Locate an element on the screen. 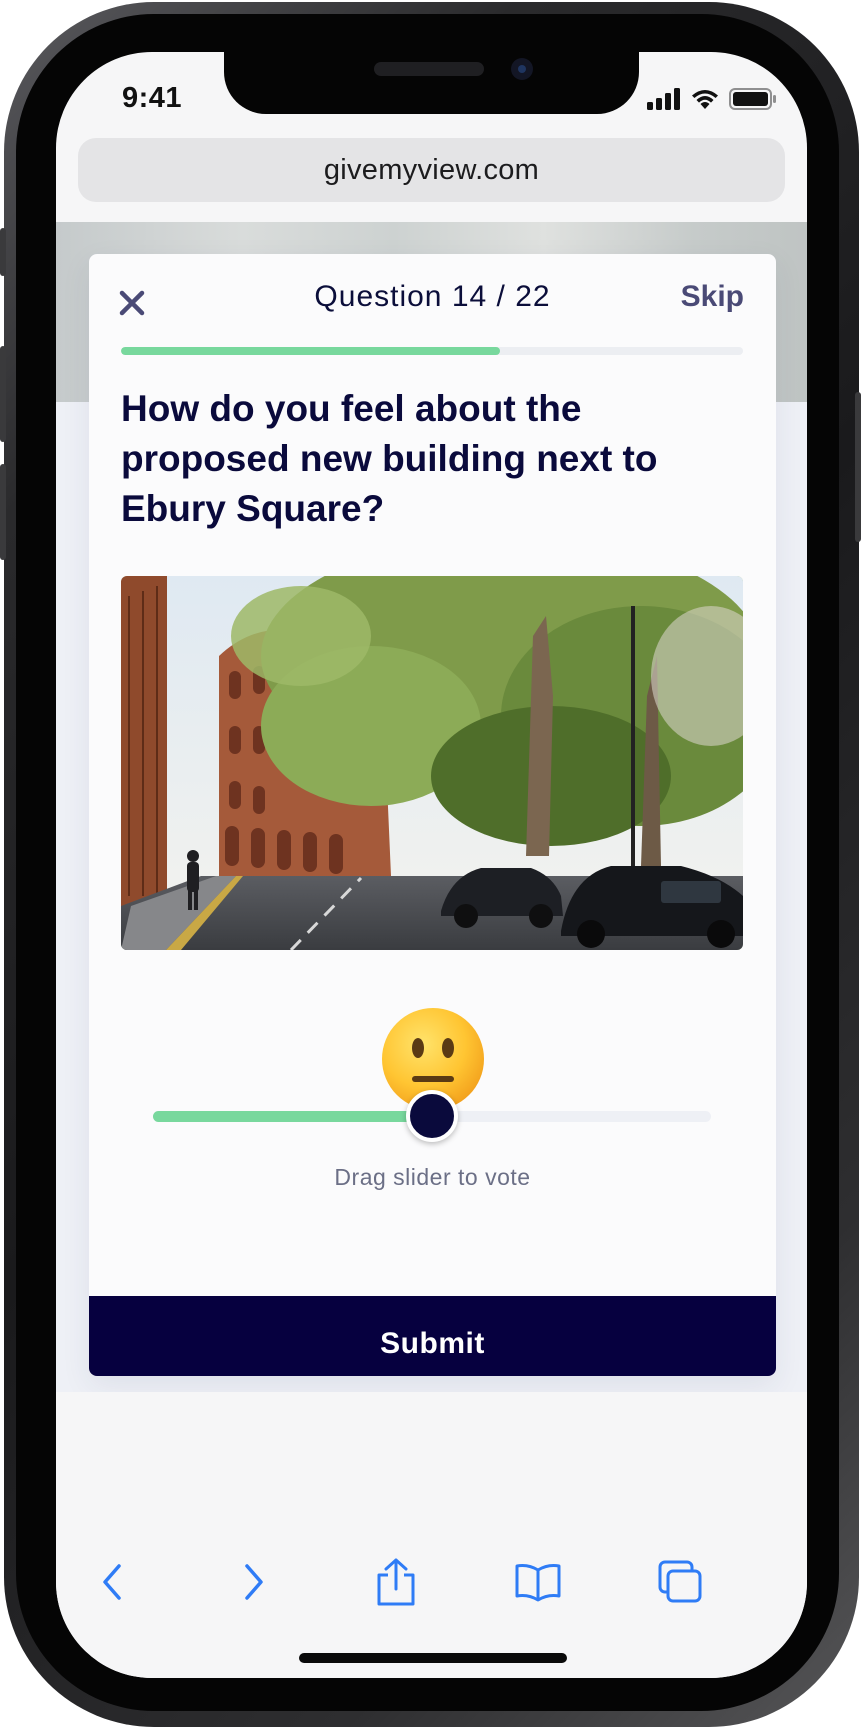 This screenshot has width=861, height=1729. back-button is located at coordinates (112, 1582).